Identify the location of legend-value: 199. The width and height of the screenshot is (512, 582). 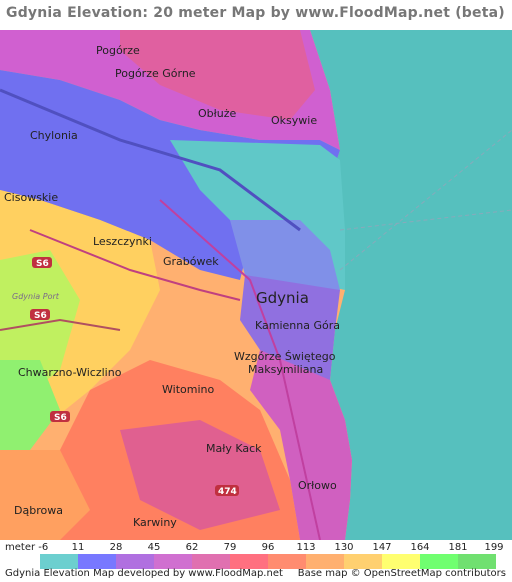
(494, 547).